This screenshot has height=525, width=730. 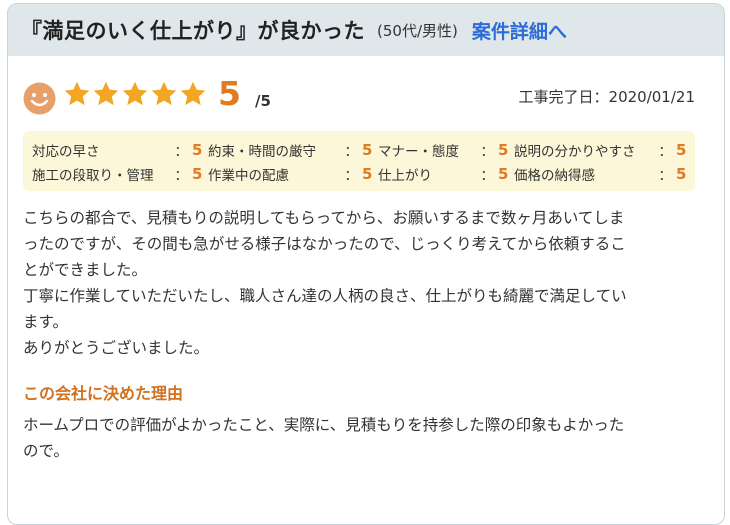 I want to click on criteria-label: マナー・態度, so click(x=418, y=152).